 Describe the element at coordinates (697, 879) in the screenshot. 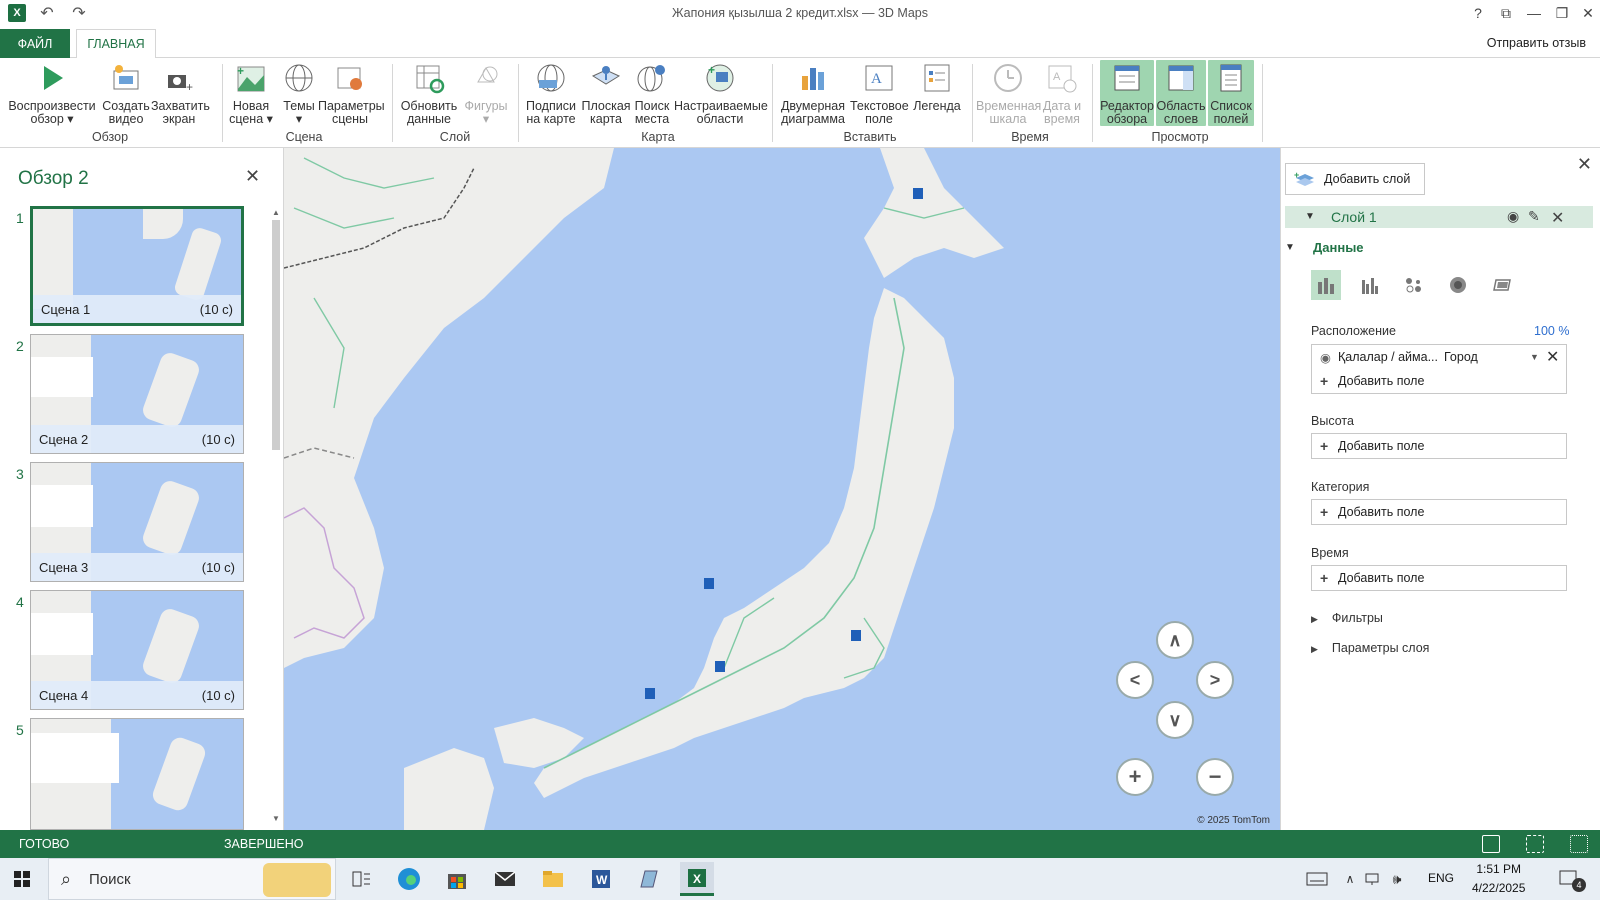

I see `excel-icon: X` at that location.